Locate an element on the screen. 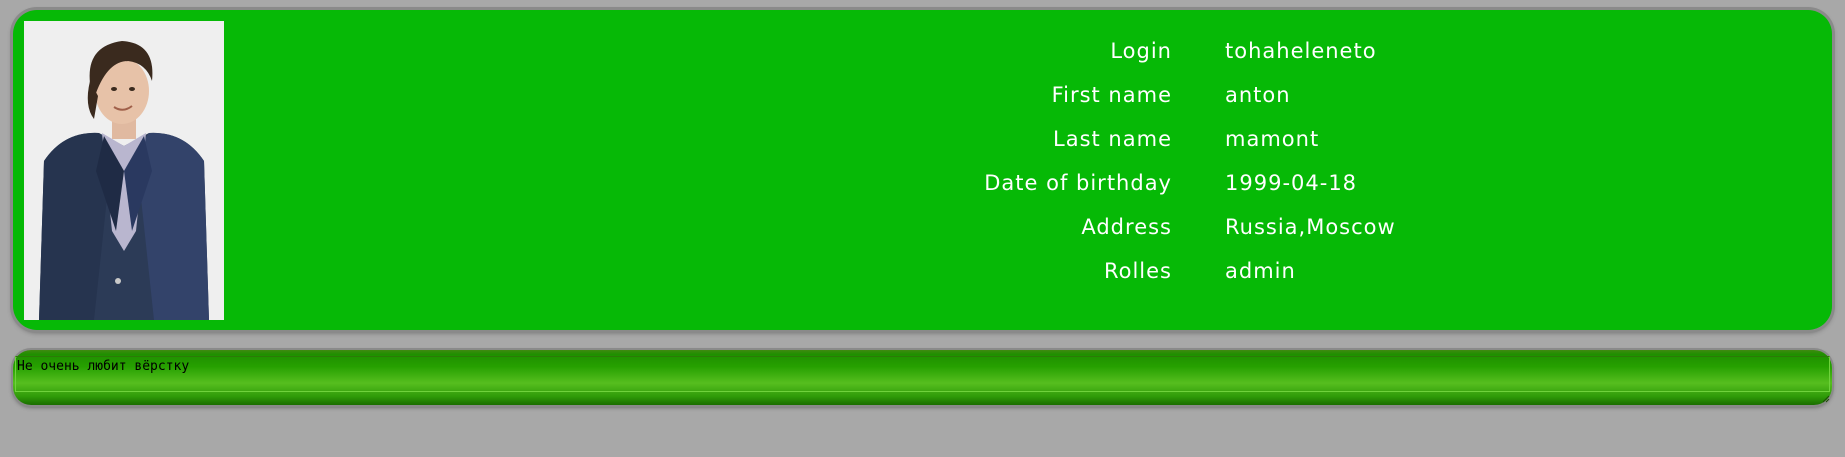 The height and width of the screenshot is (457, 1845). first-name-label: First name is located at coordinates (1111, 95).